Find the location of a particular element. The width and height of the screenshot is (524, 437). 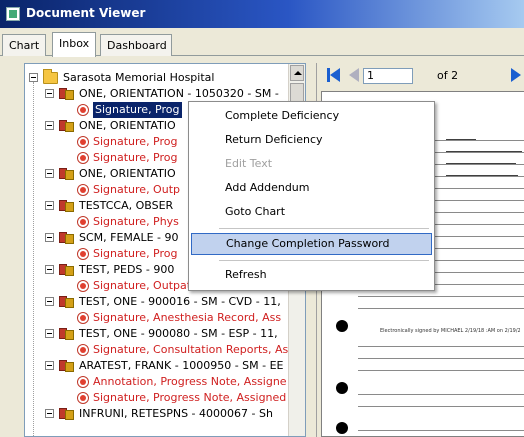

patient-row: ONE, ORIENTATION - 1050320 - SM - is located at coordinates (156, 94).